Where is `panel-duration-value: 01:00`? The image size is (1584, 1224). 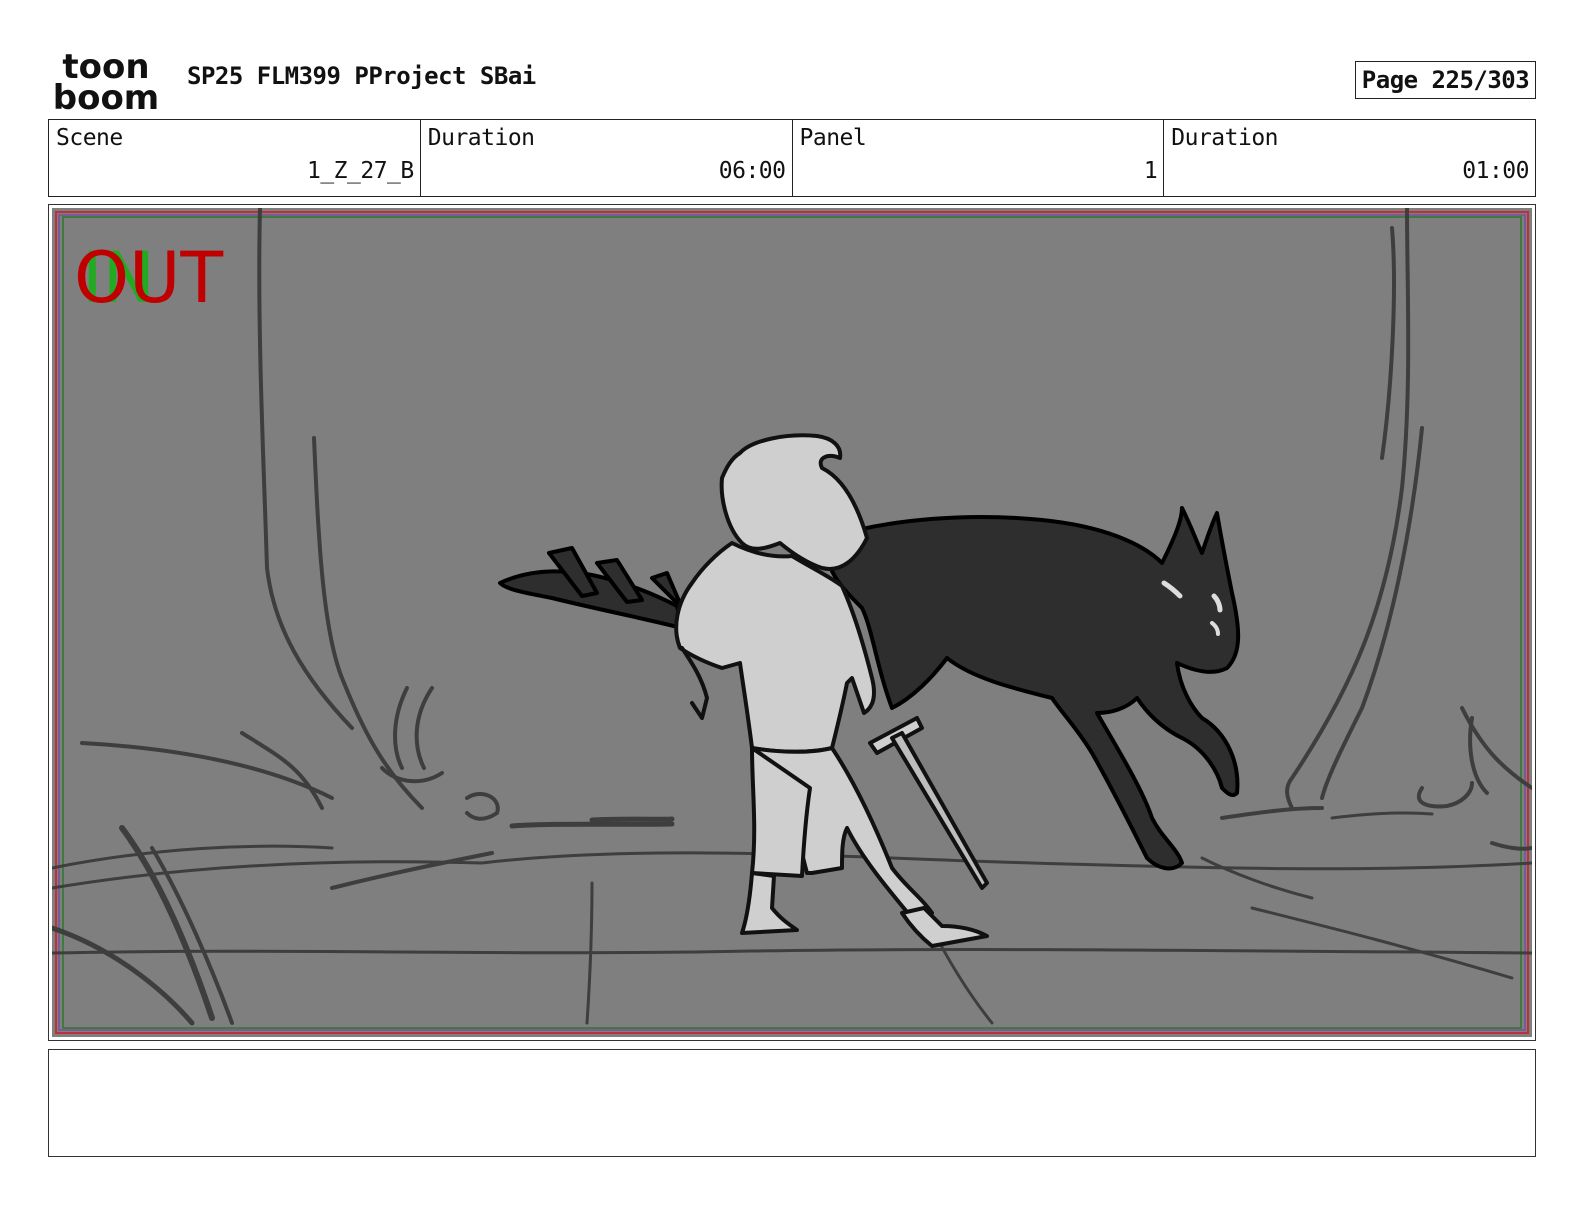 panel-duration-value: 01:00 is located at coordinates (1495, 171).